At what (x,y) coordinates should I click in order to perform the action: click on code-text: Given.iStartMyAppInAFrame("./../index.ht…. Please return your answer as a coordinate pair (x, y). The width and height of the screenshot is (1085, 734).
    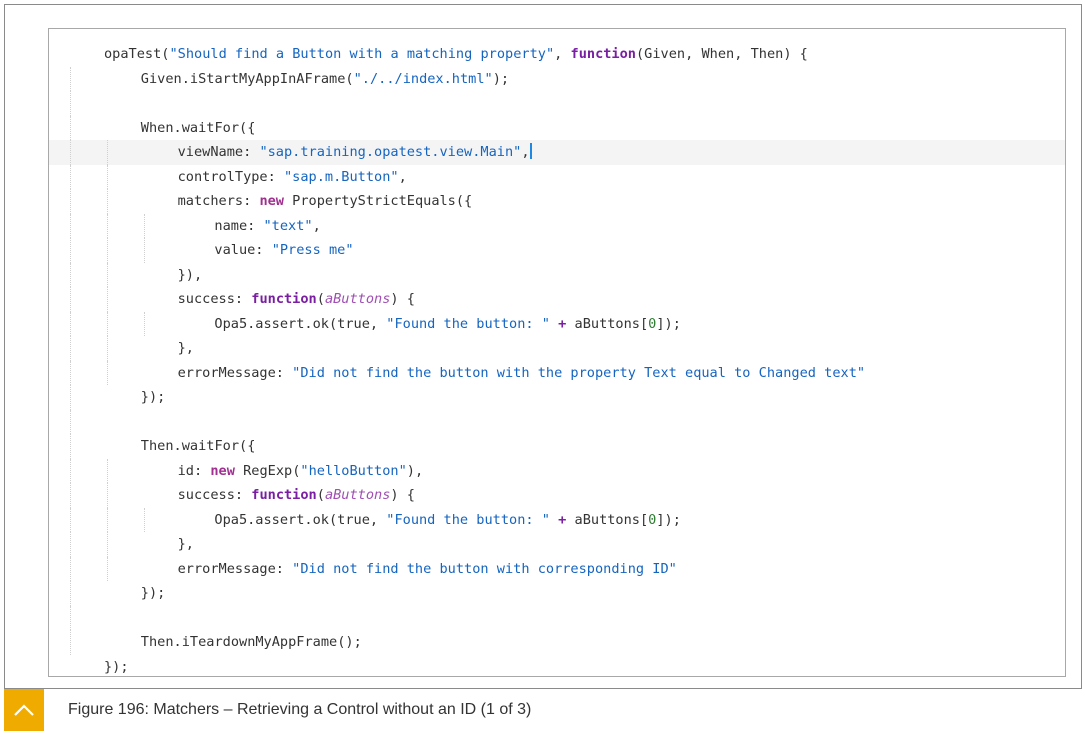
    Looking at the image, I should click on (325, 79).